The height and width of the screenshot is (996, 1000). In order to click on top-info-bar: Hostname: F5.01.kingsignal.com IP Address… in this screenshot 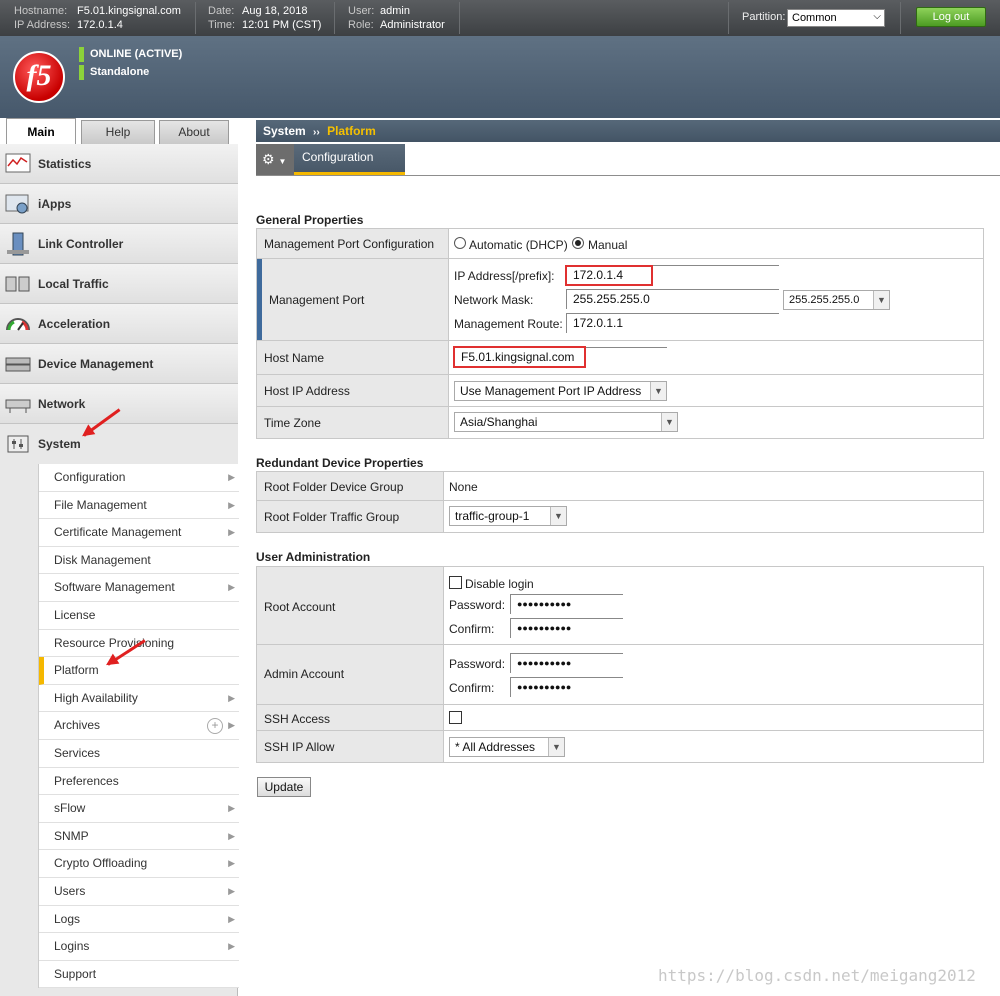, I will do `click(500, 18)`.